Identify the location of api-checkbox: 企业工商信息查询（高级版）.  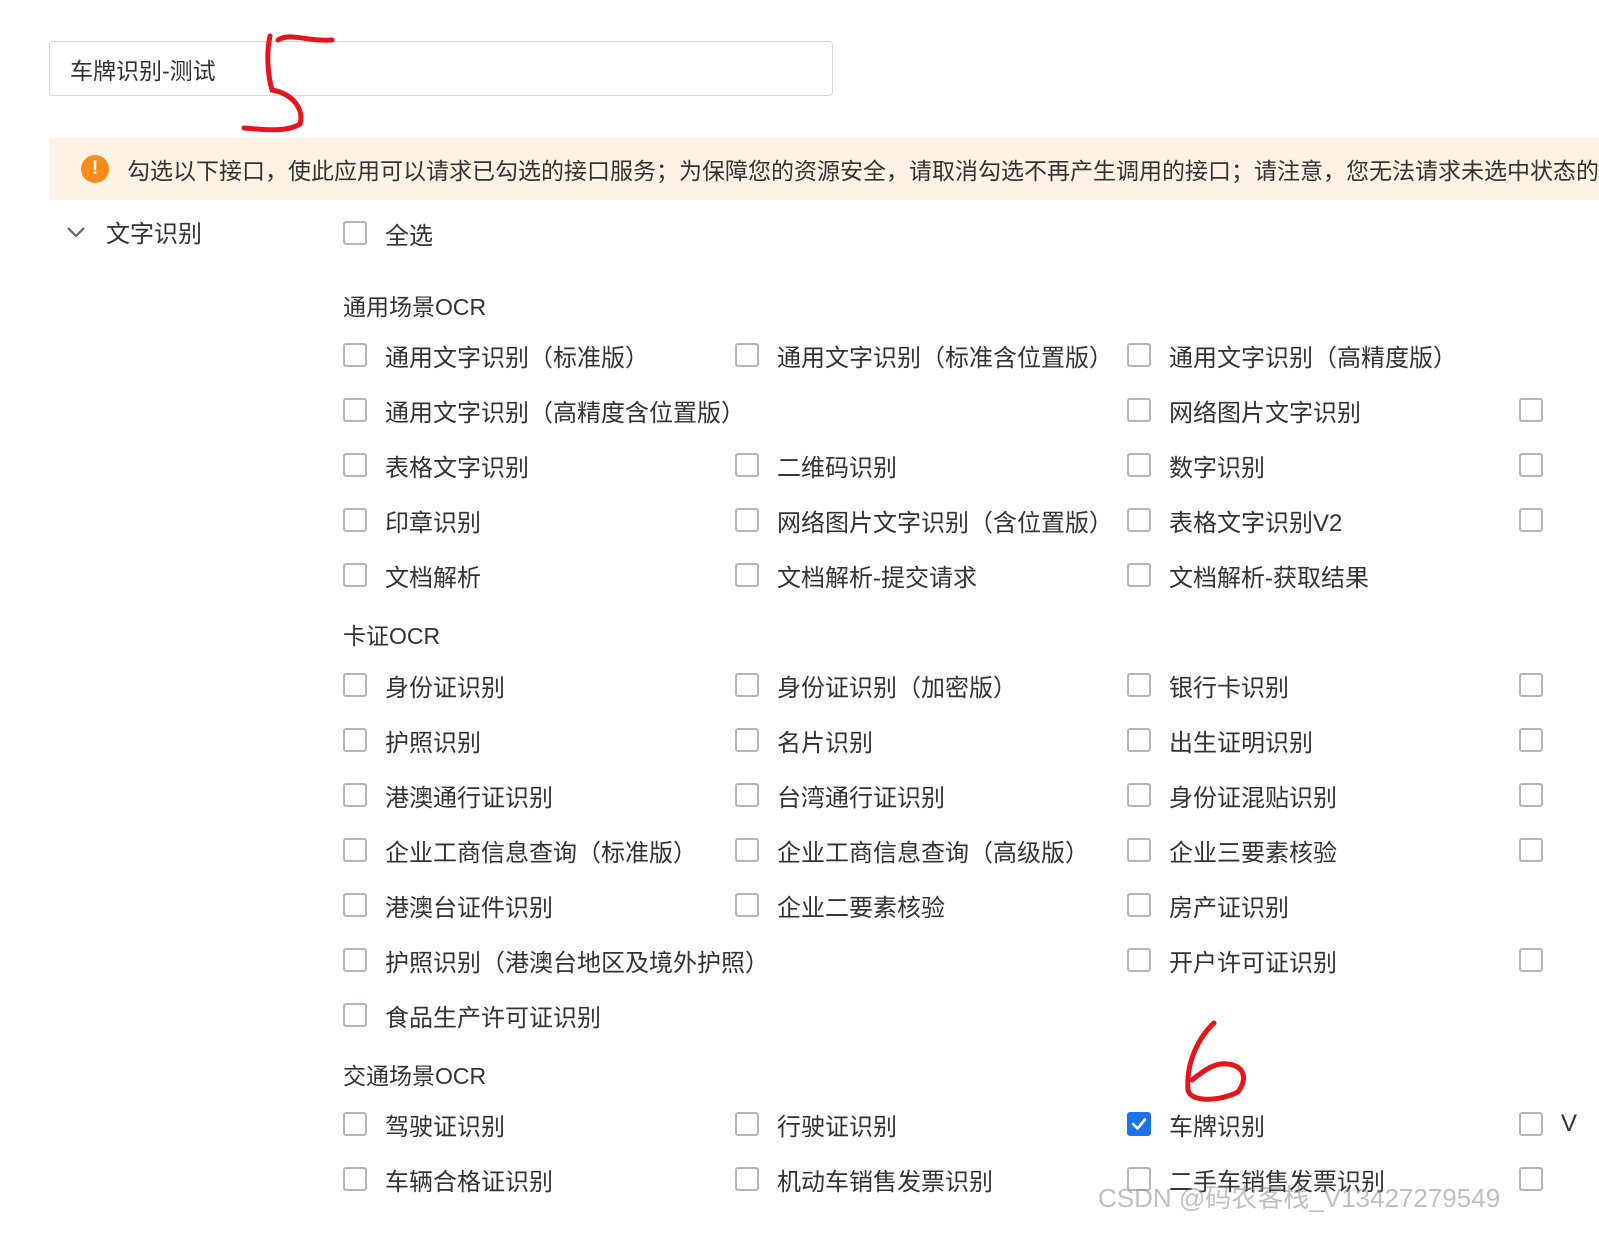
(912, 851).